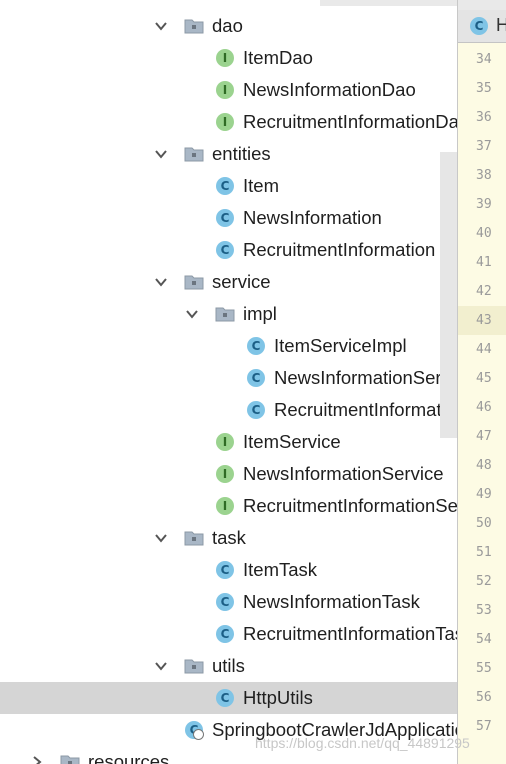 This screenshot has width=506, height=764. What do you see at coordinates (329, 89) in the screenshot?
I see `tree-item-label: NewsInformationDao` at bounding box center [329, 89].